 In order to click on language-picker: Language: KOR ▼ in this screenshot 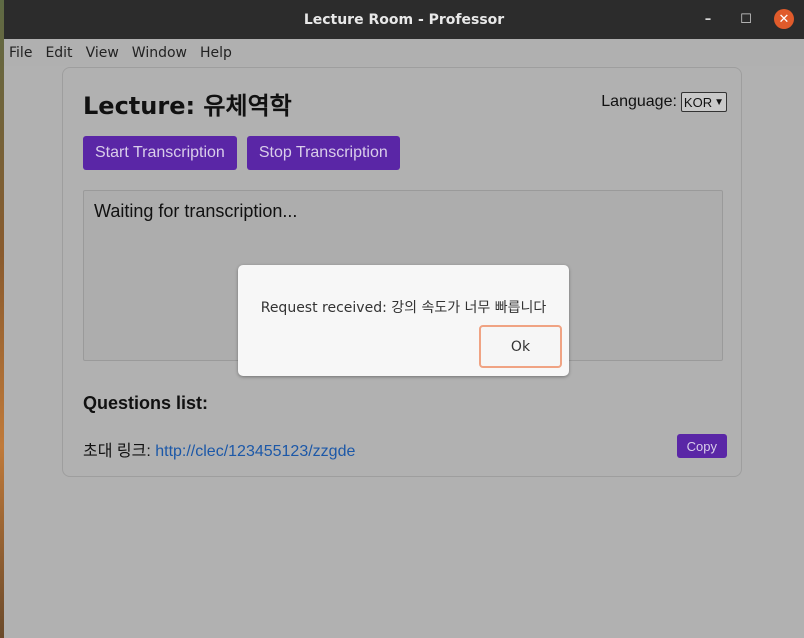, I will do `click(664, 102)`.